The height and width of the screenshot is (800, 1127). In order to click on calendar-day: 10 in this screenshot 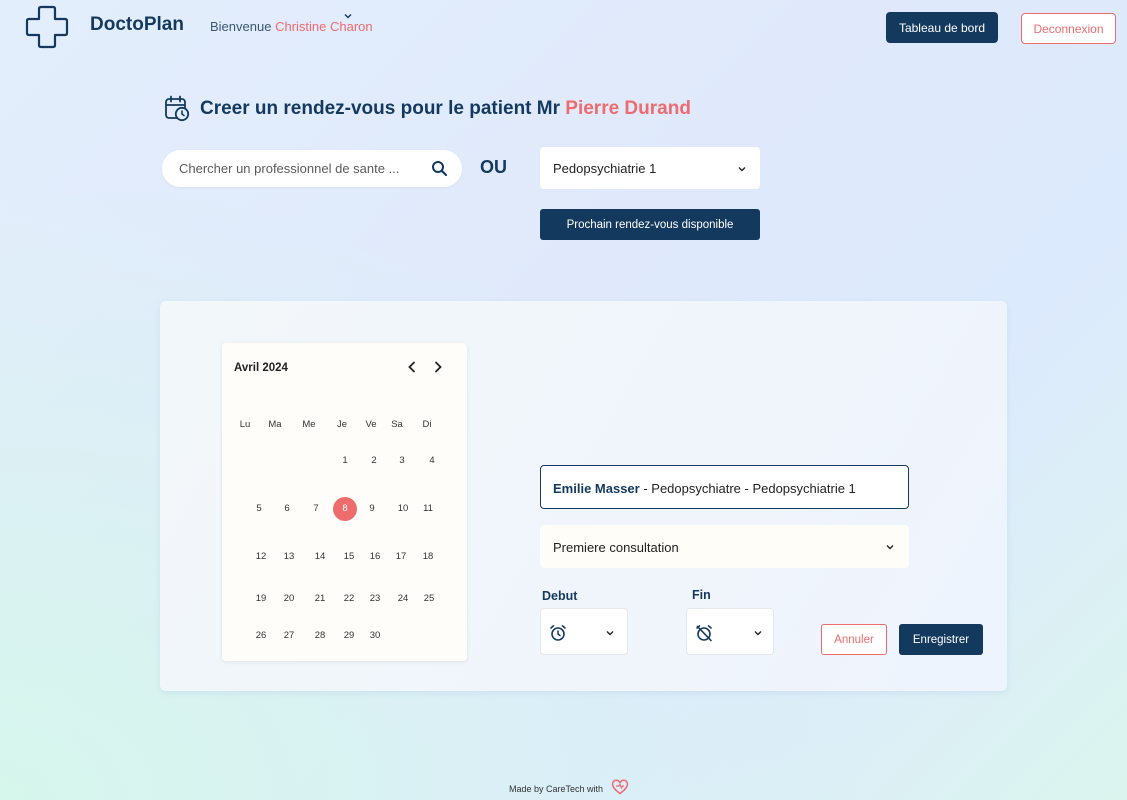, I will do `click(403, 509)`.